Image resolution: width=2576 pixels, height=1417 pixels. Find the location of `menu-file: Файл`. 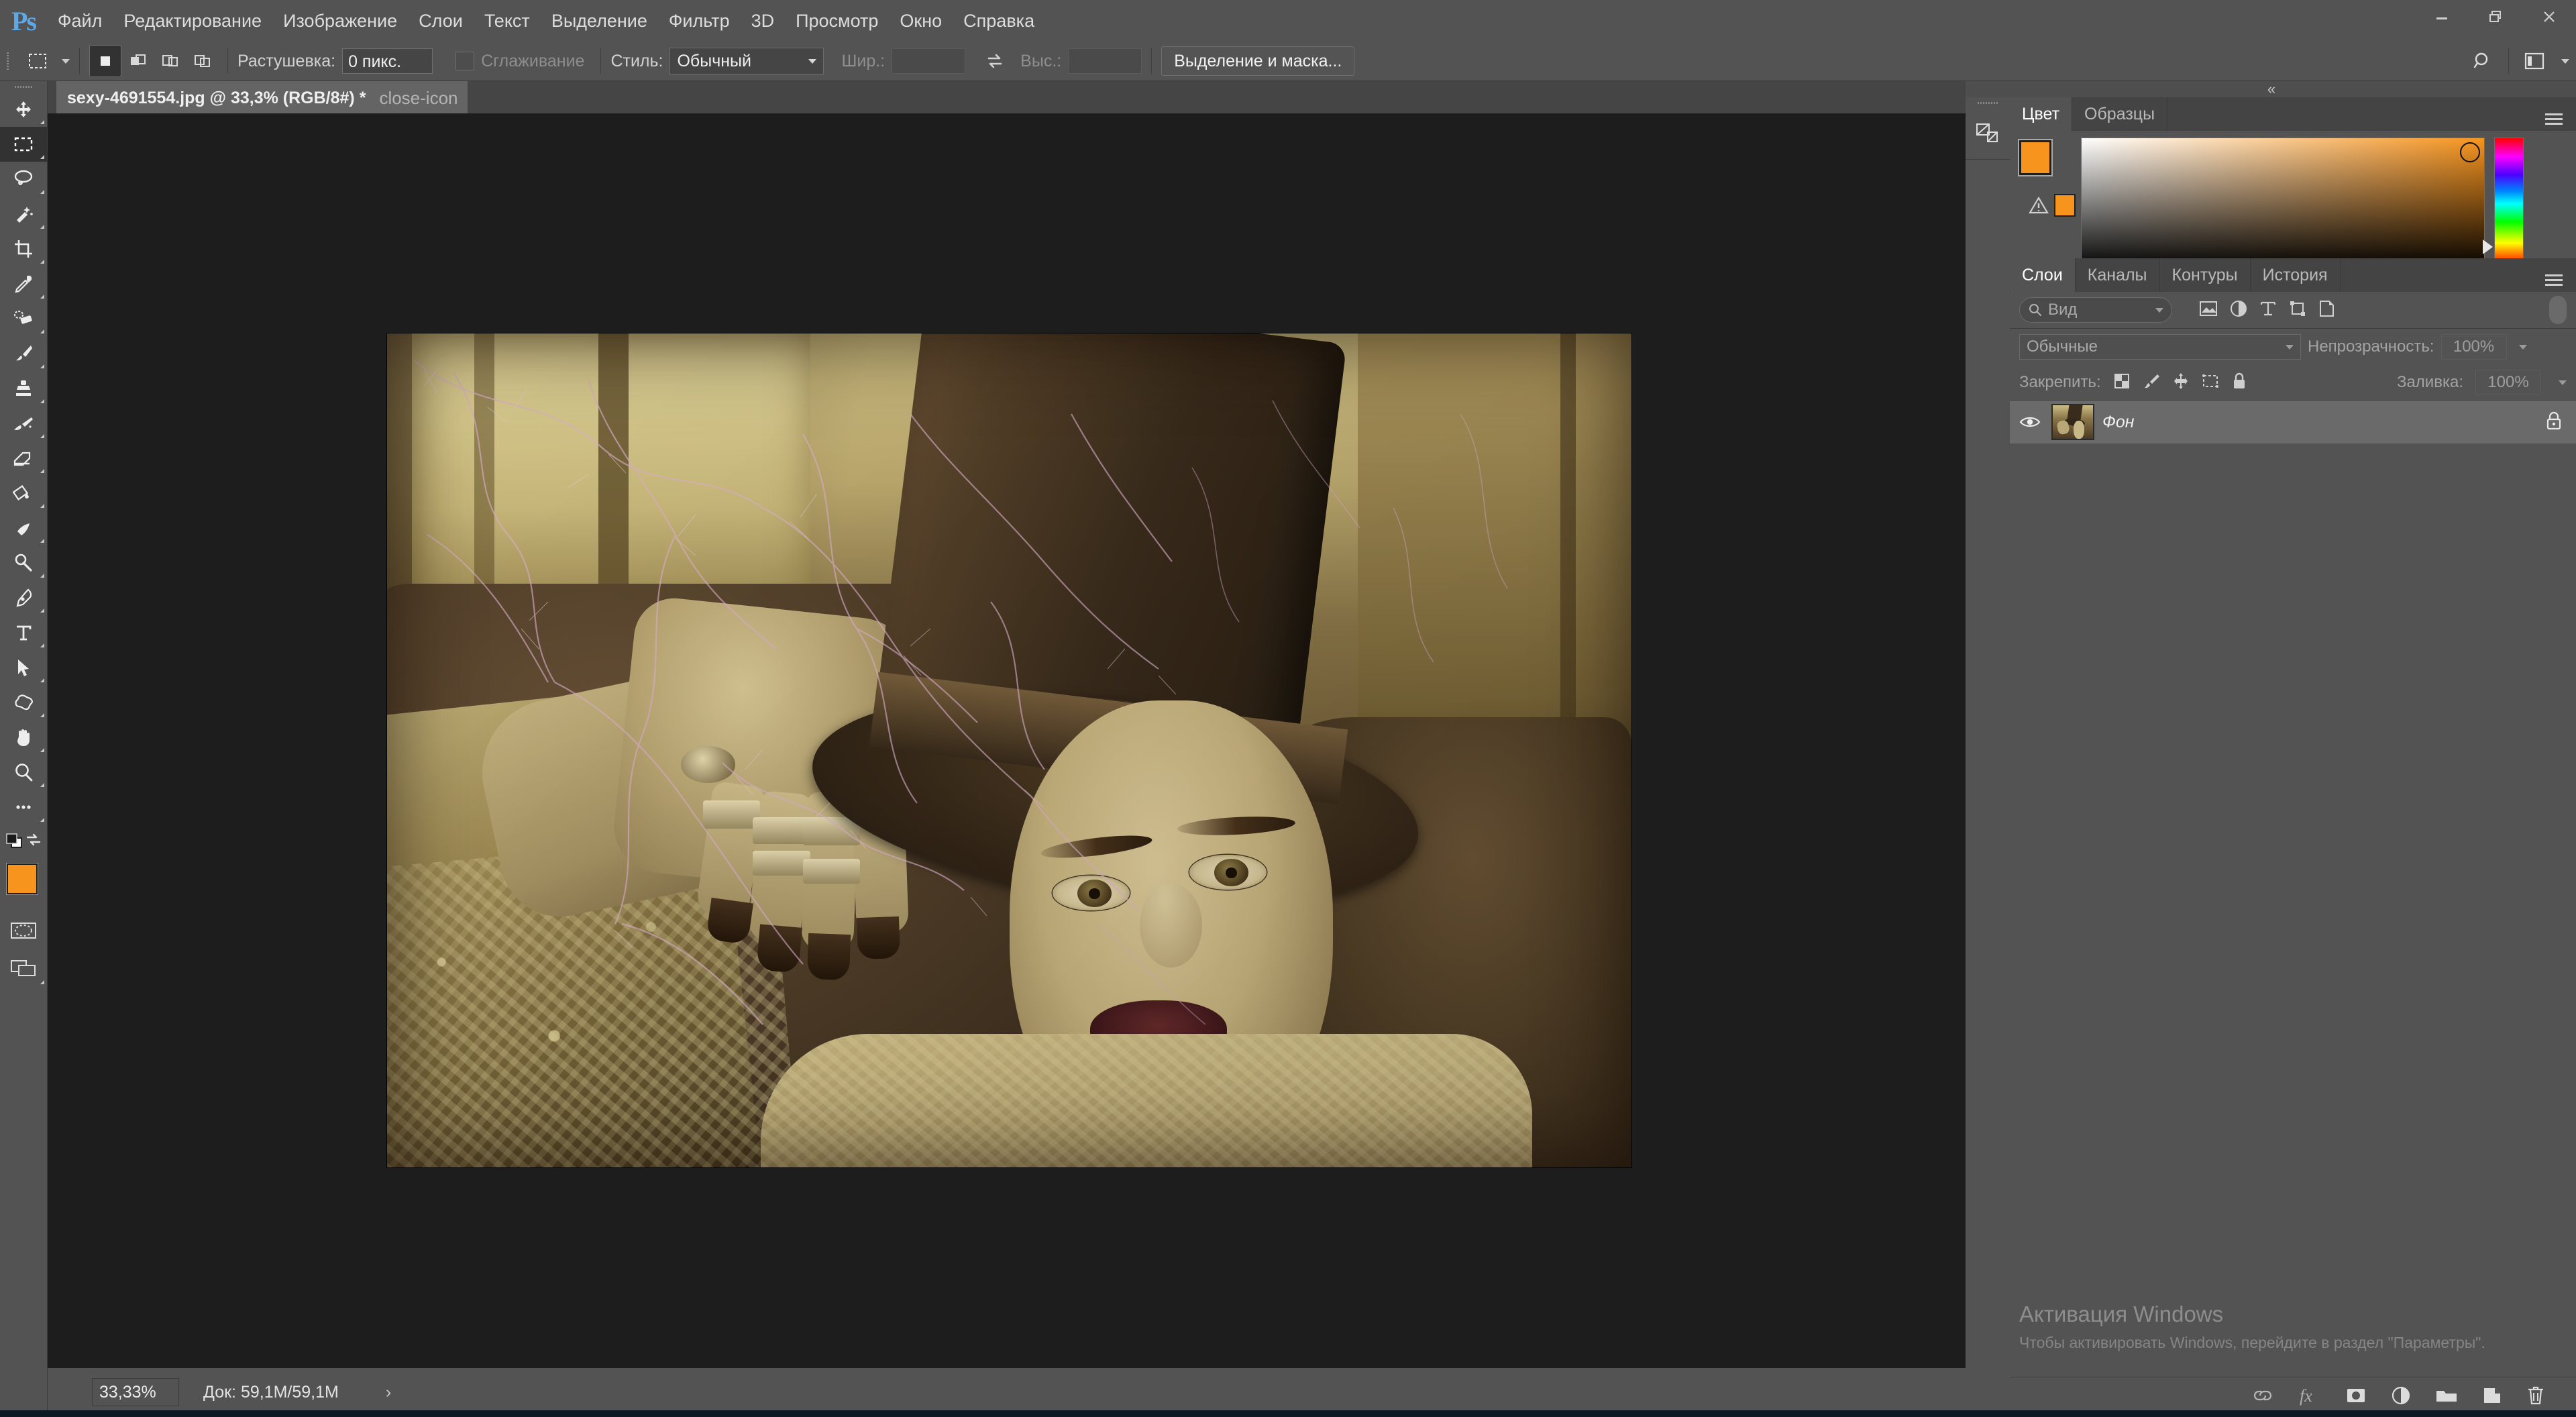

menu-file: Файл is located at coordinates (80, 21).